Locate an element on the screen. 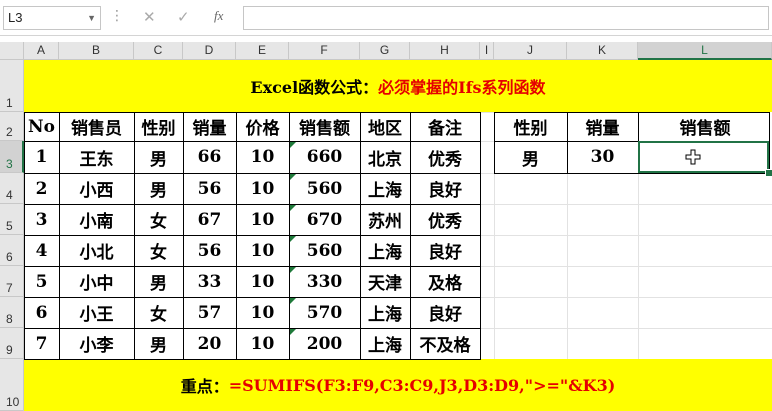  table-cell: 小李 is located at coordinates (96, 343).